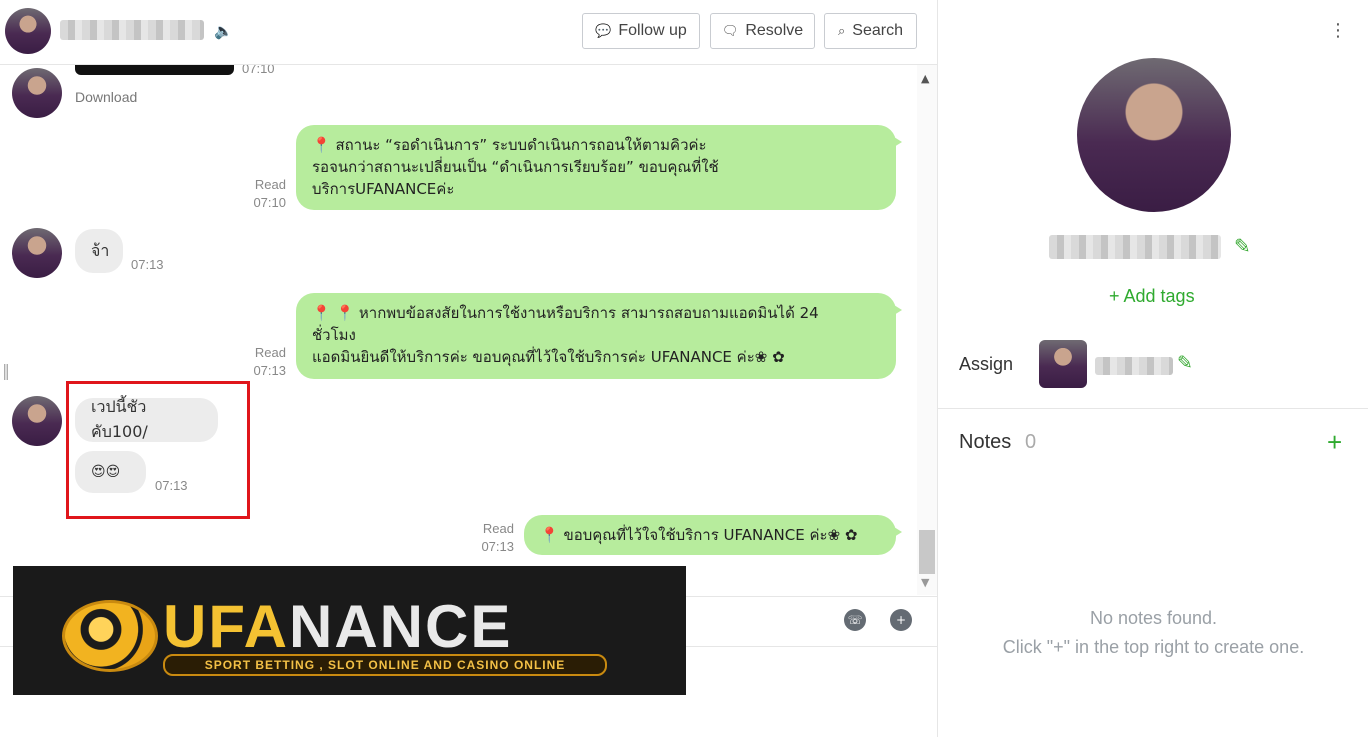 Image resolution: width=1368 pixels, height=738 pixels. Describe the element at coordinates (1031, 442) in the screenshot. I see `notes-count: 0` at that location.